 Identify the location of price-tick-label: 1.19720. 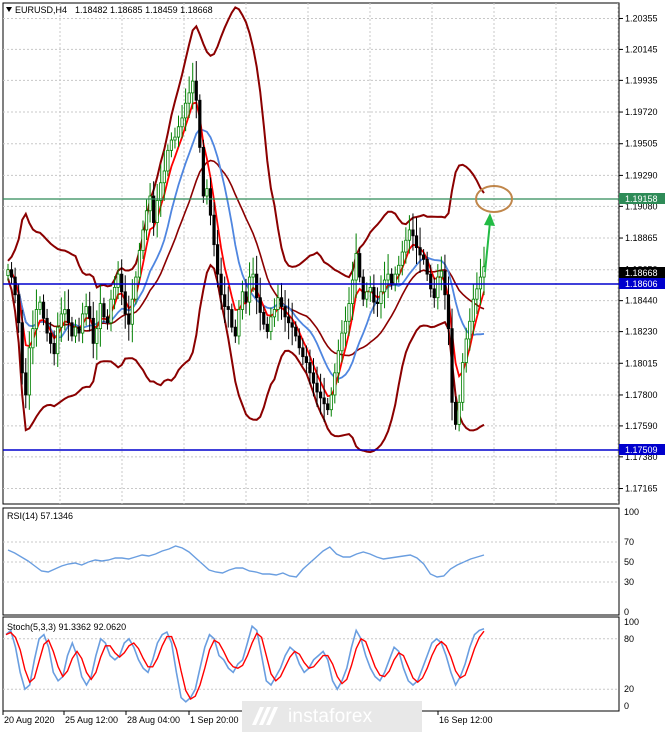
(641, 112).